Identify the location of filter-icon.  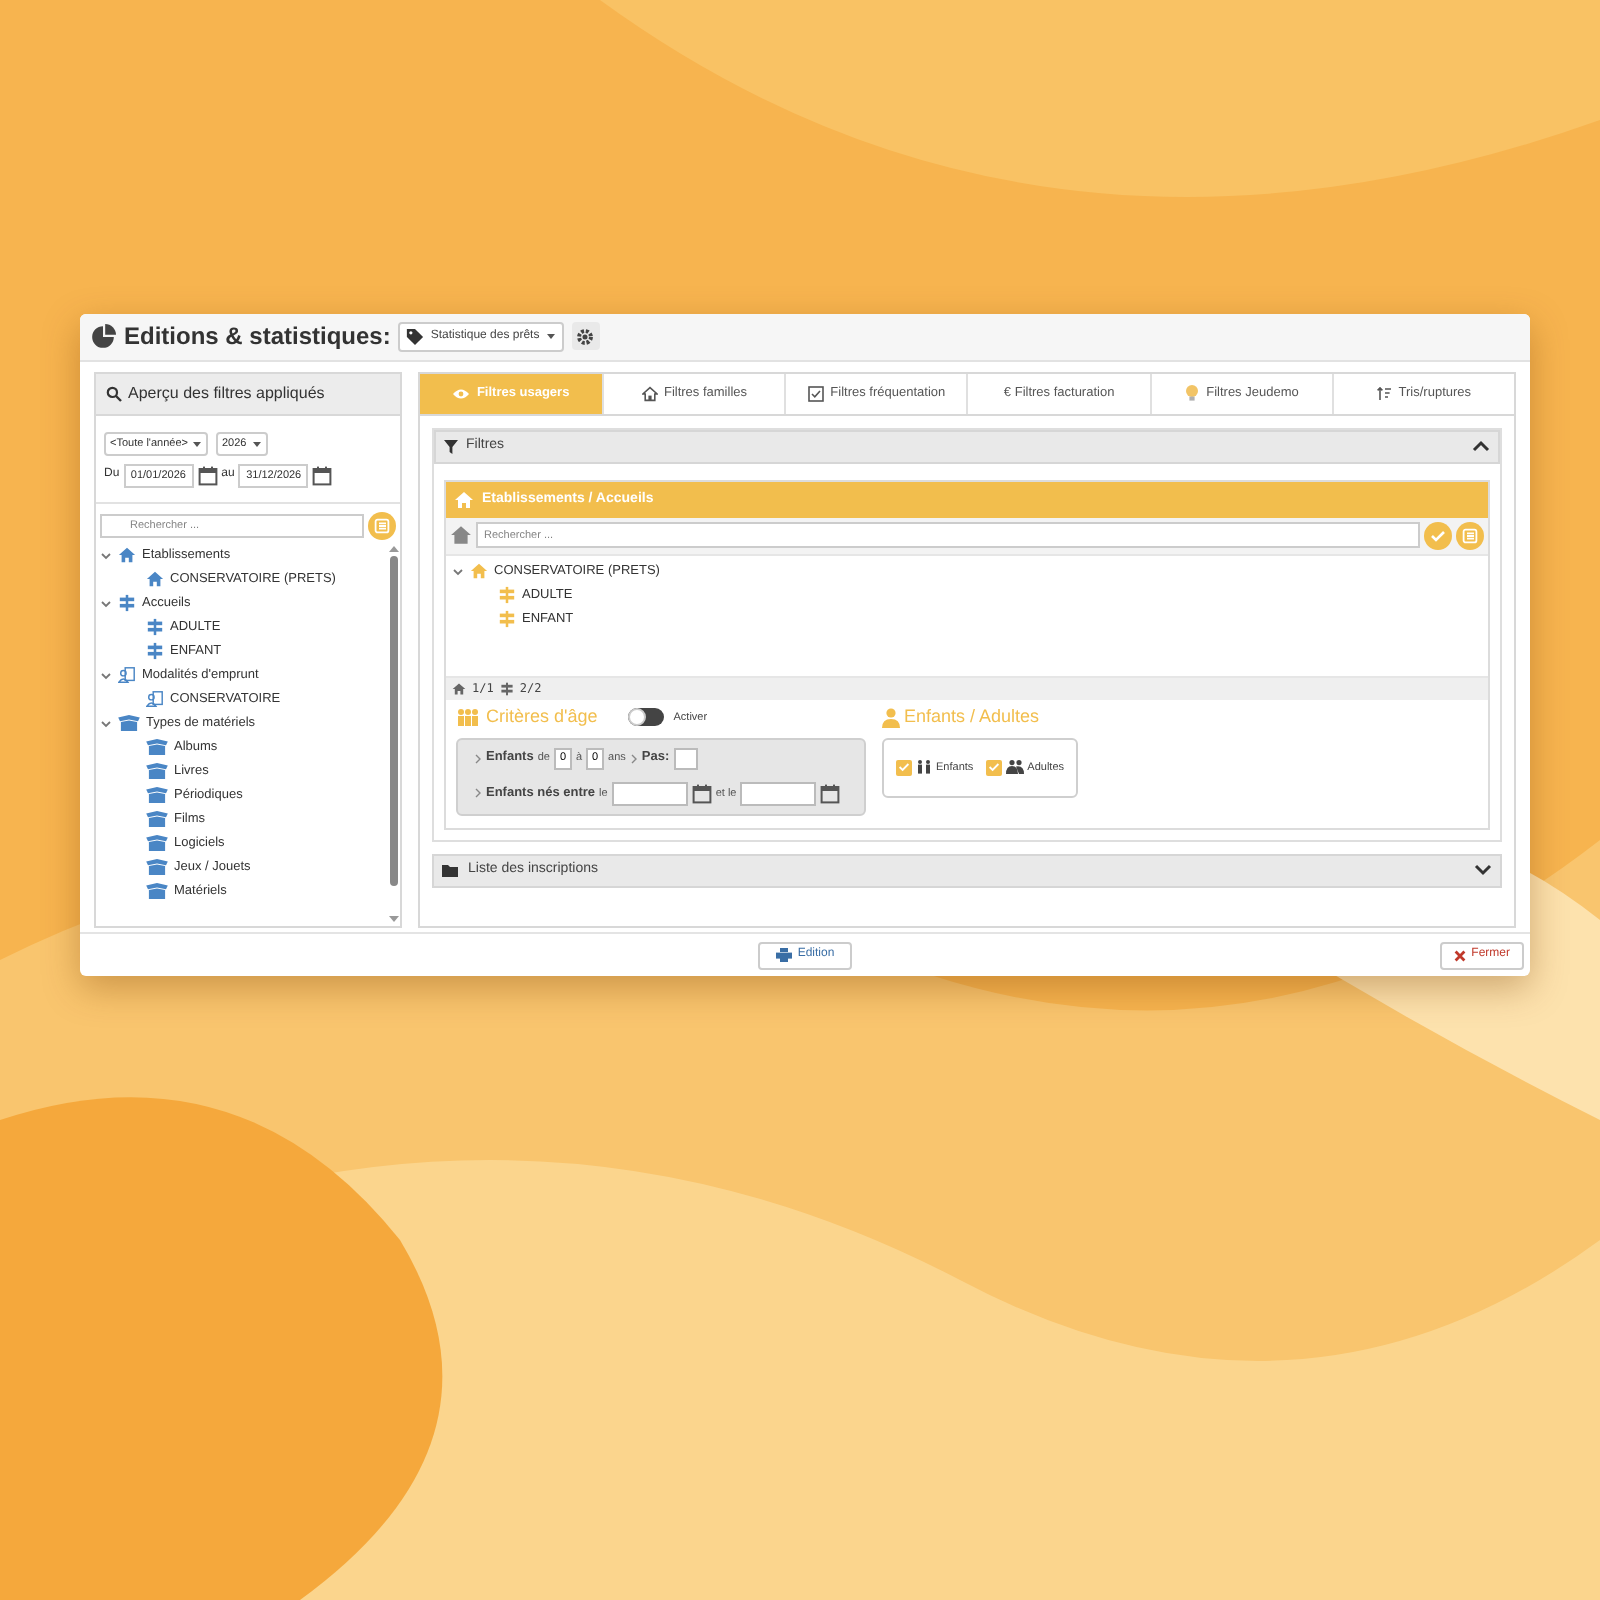
(451, 446).